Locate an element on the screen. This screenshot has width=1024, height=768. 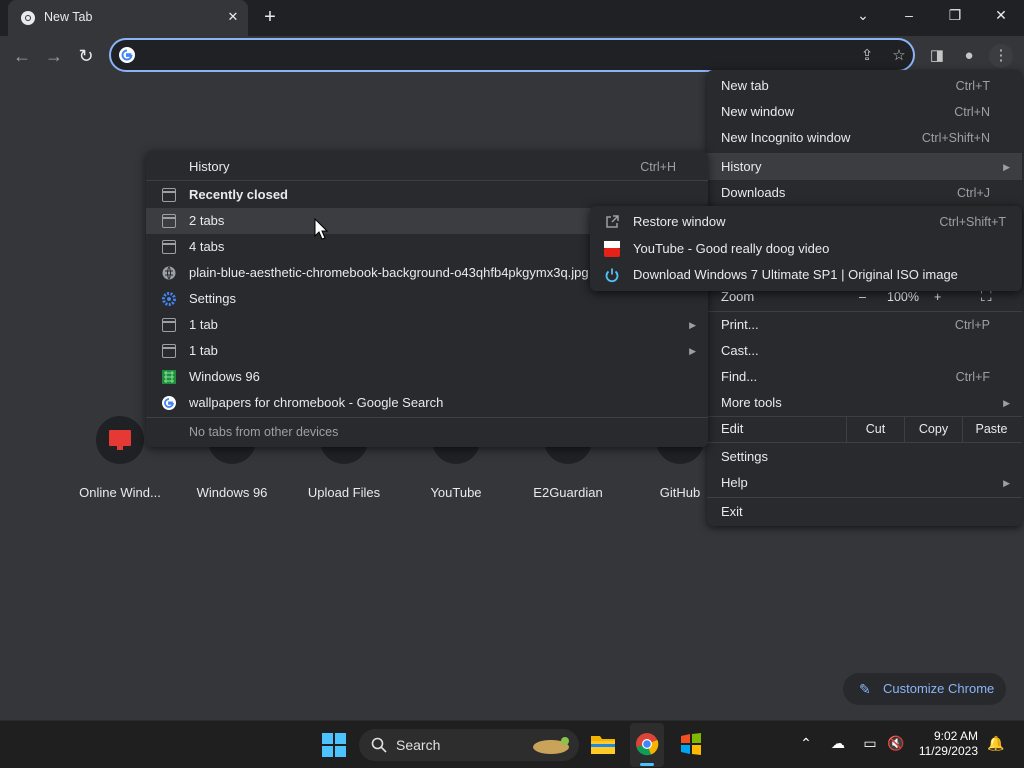
copy-button: Copy is located at coordinates (933, 429).